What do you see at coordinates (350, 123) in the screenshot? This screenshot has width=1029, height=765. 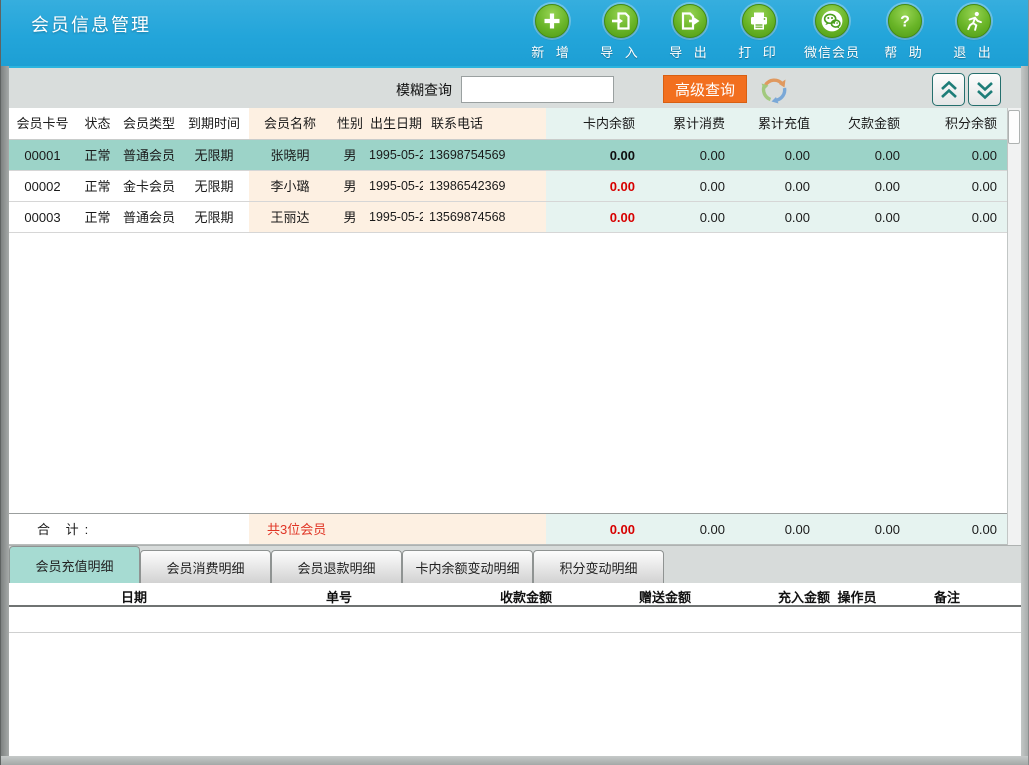 I see `column-header: 性别` at bounding box center [350, 123].